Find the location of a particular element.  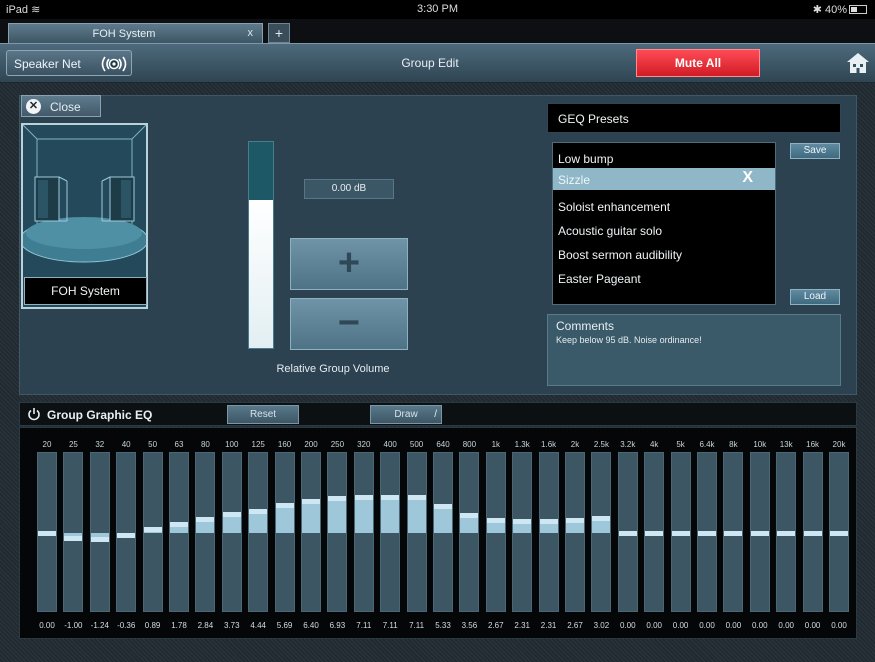

eq-band: 40 -0.36 is located at coordinates (126, 533).